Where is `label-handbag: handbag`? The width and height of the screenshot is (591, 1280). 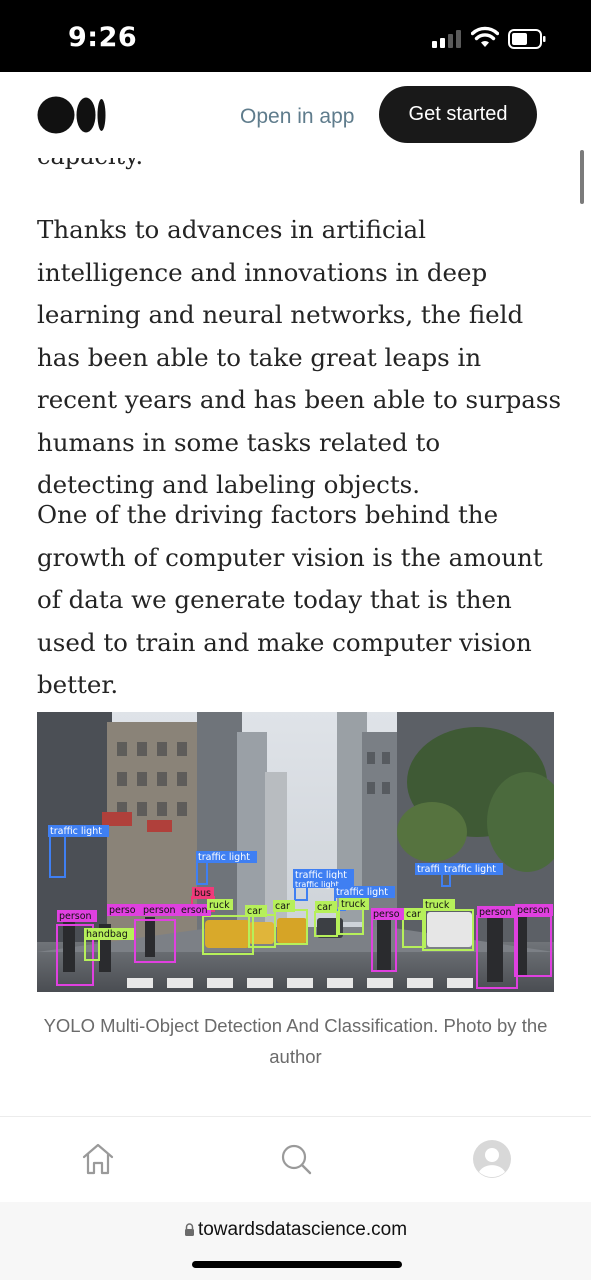
label-handbag: handbag is located at coordinates (107, 934).